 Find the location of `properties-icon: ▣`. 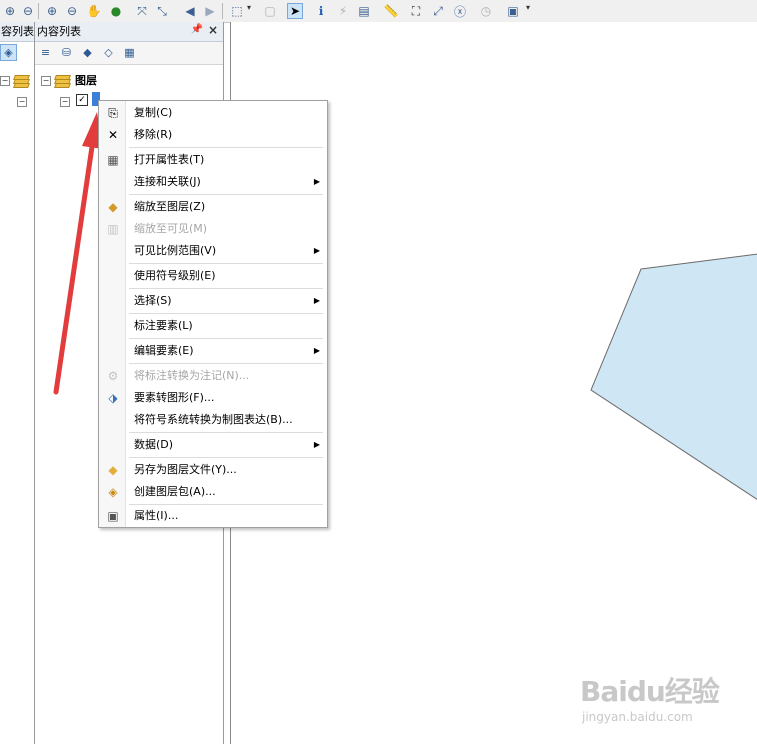

properties-icon: ▣ is located at coordinates (113, 516).